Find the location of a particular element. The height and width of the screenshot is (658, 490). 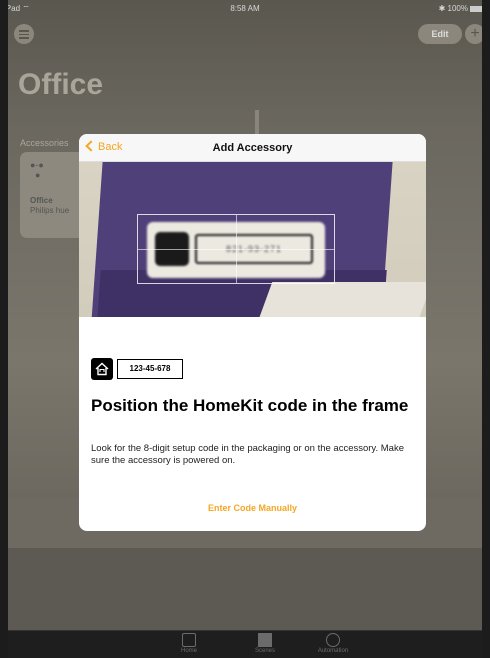

tab-home: Home is located at coordinates (189, 643).